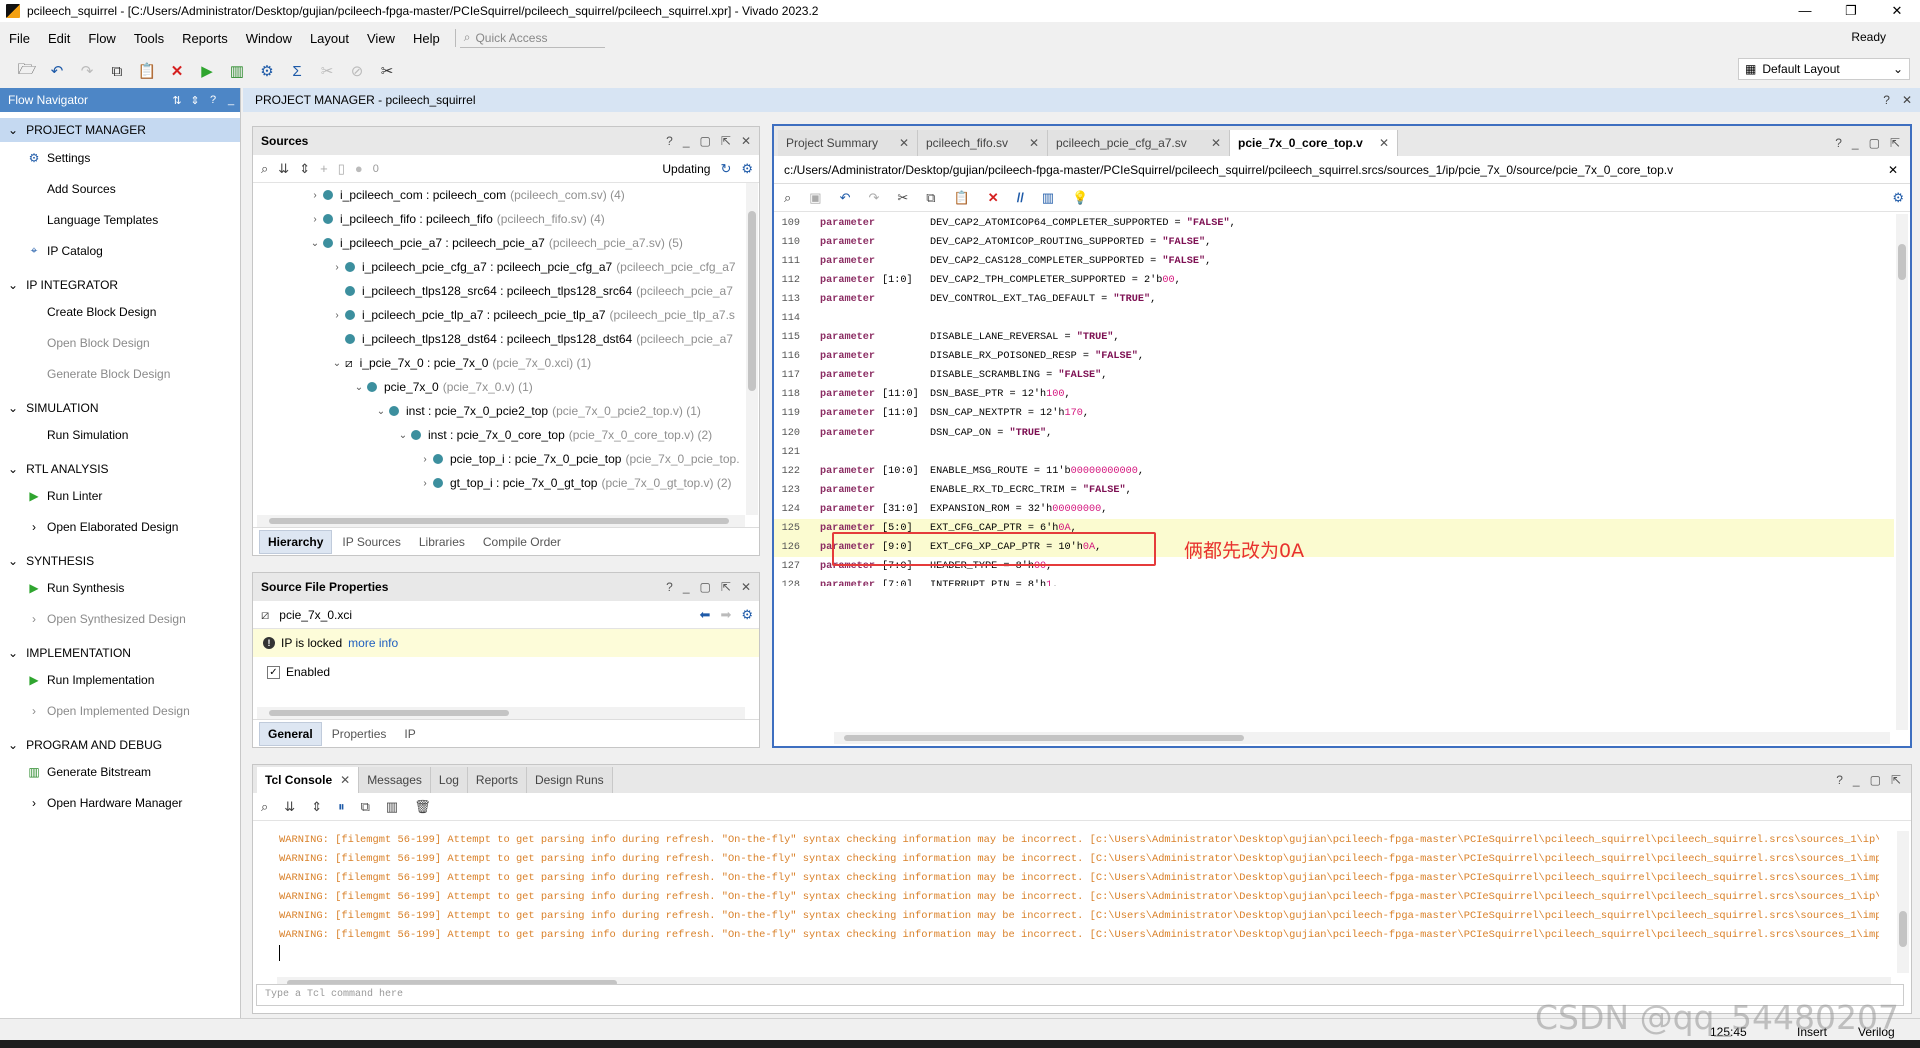 The height and width of the screenshot is (1048, 1920). Describe the element at coordinates (983, 143) in the screenshot. I see `tab-pcileech-fifo: pcileech_fifo.sv ✕` at that location.